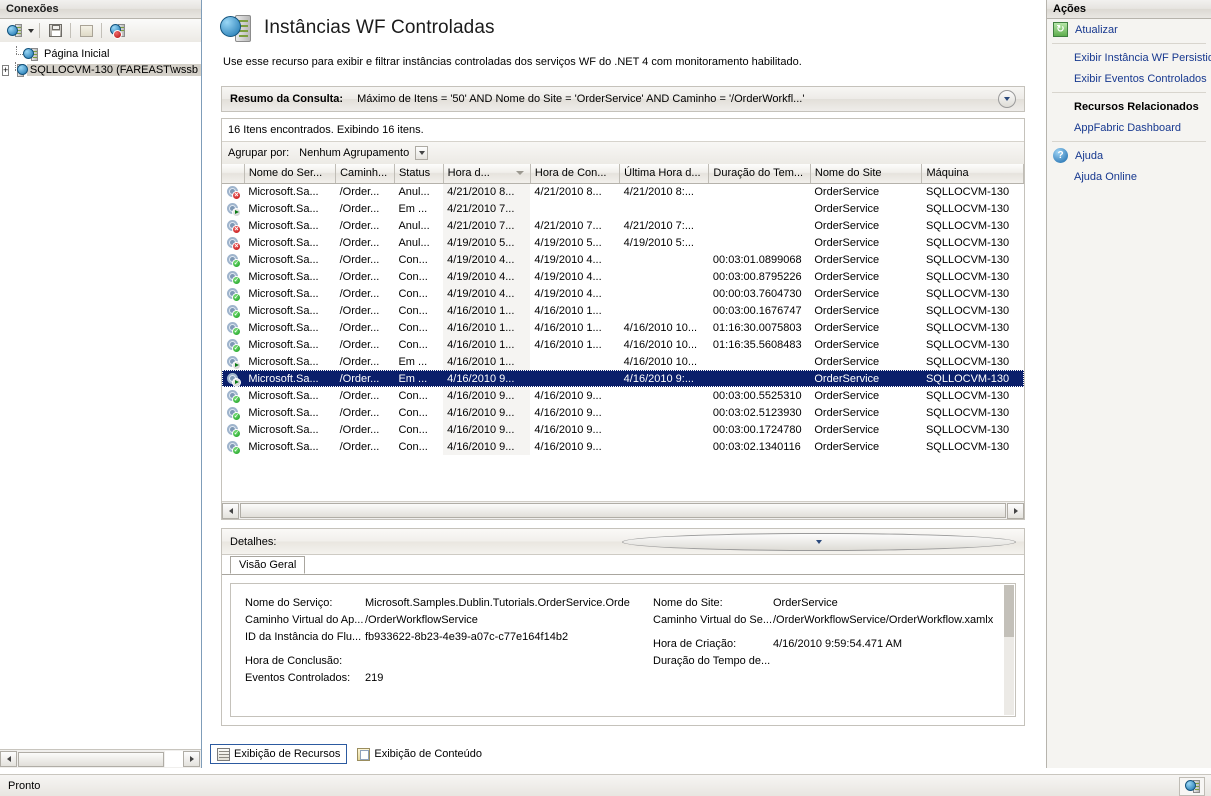  What do you see at coordinates (1142, 58) in the screenshot?
I see `action-item-label: Exibir Instância WF Persistida` at bounding box center [1142, 58].